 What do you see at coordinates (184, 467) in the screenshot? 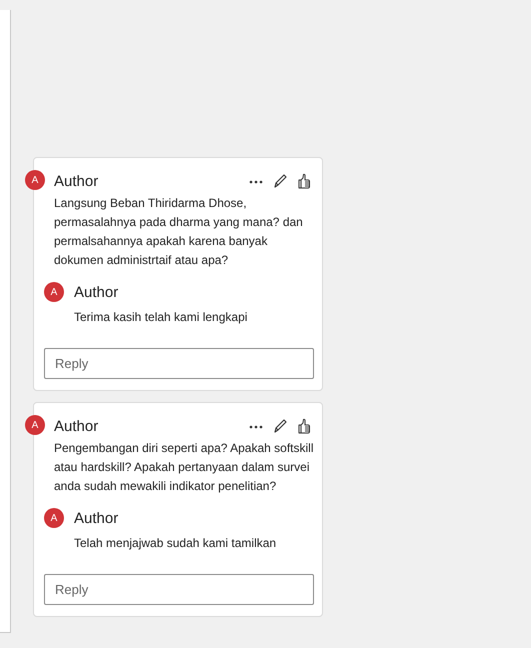
I see `comment-text: Pengembangan diri seperti apa? Apakah softskill atau hardskill? Apakah pertanyaan dalam survei anda sudah mewakili indikator penelitian?` at bounding box center [184, 467].